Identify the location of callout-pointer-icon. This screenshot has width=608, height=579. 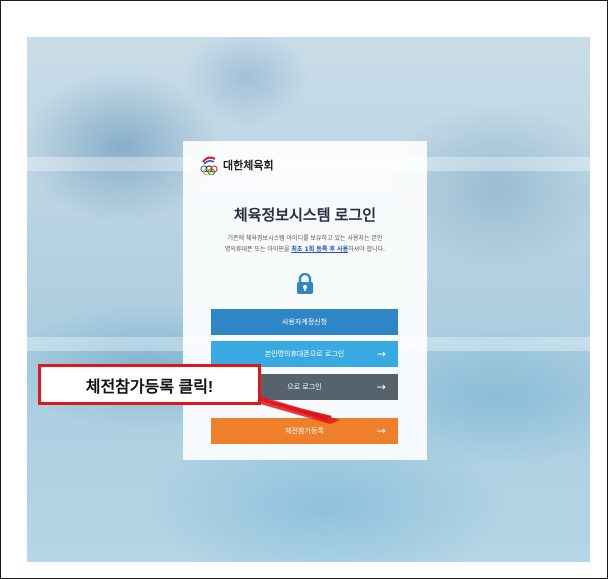
(293, 410).